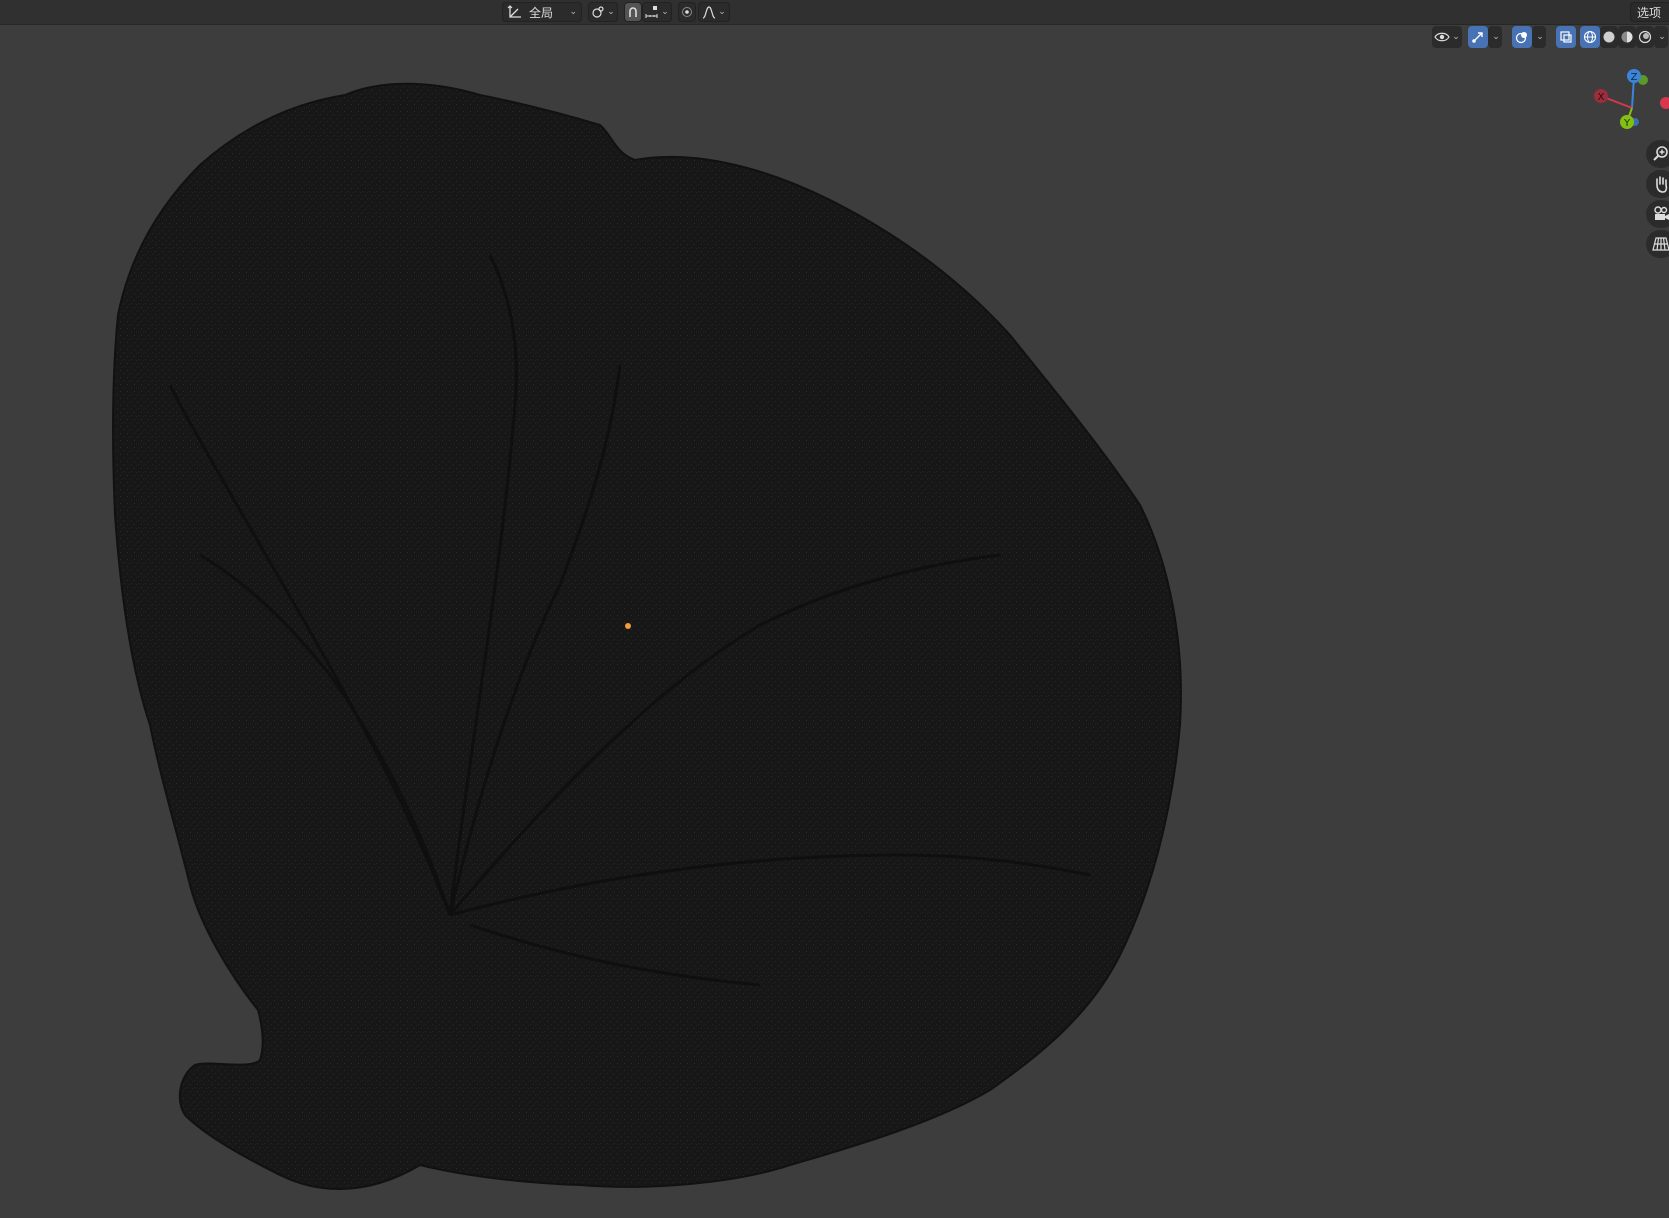 The height and width of the screenshot is (1218, 1669). Describe the element at coordinates (1629, 100) in the screenshot. I see `navigation-gizmo: Z X Y` at that location.